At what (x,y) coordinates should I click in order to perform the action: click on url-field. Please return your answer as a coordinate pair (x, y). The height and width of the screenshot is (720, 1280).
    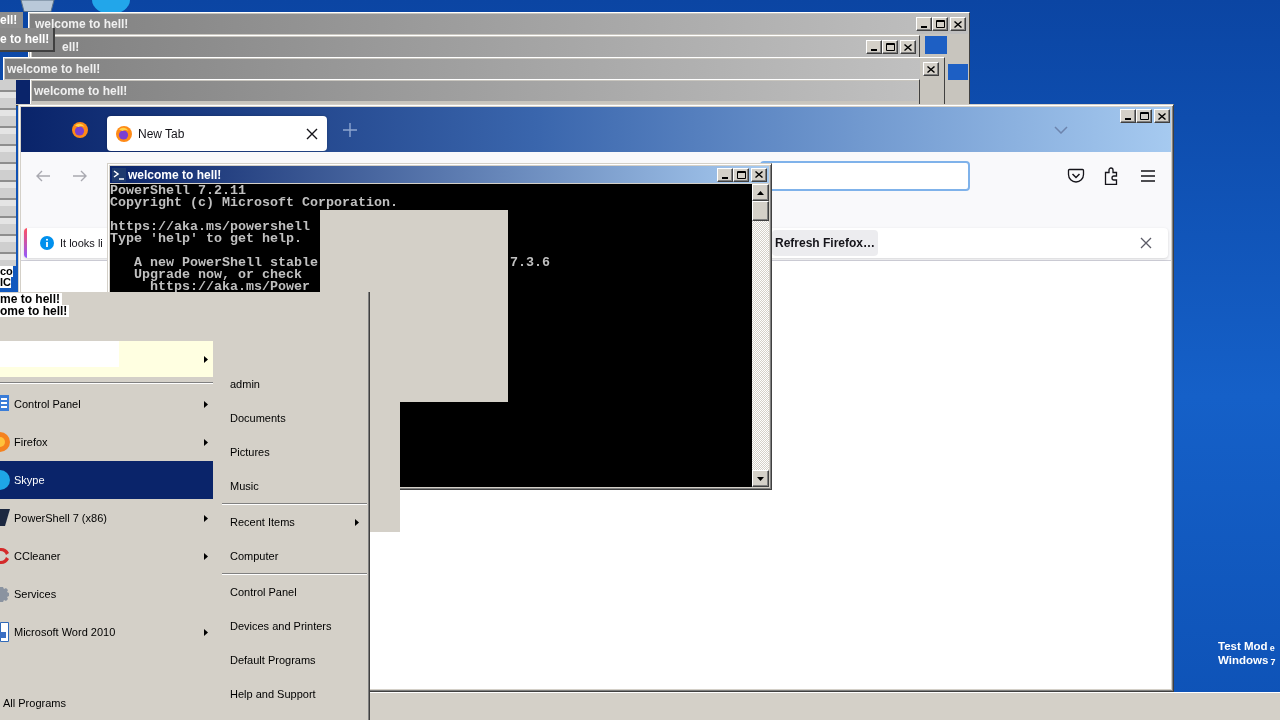
    Looking at the image, I should click on (865, 176).